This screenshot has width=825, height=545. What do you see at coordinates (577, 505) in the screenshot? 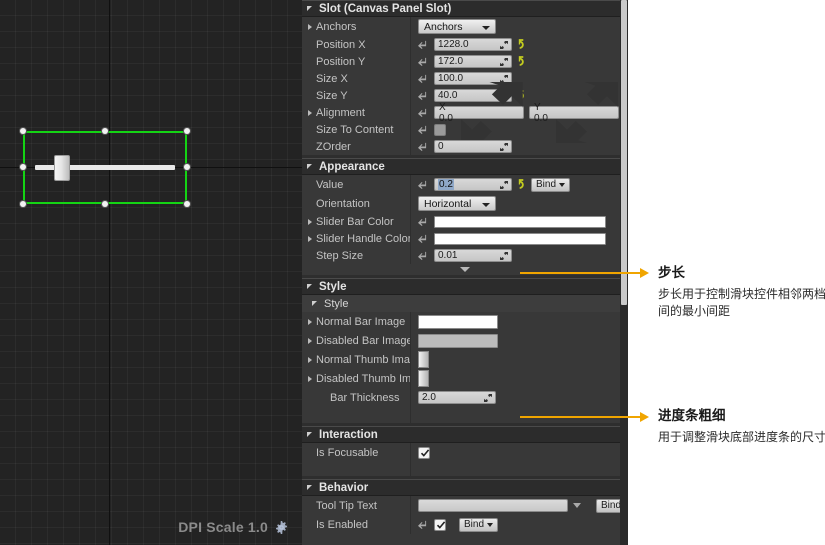
I see `chevron-down-icon` at bounding box center [577, 505].